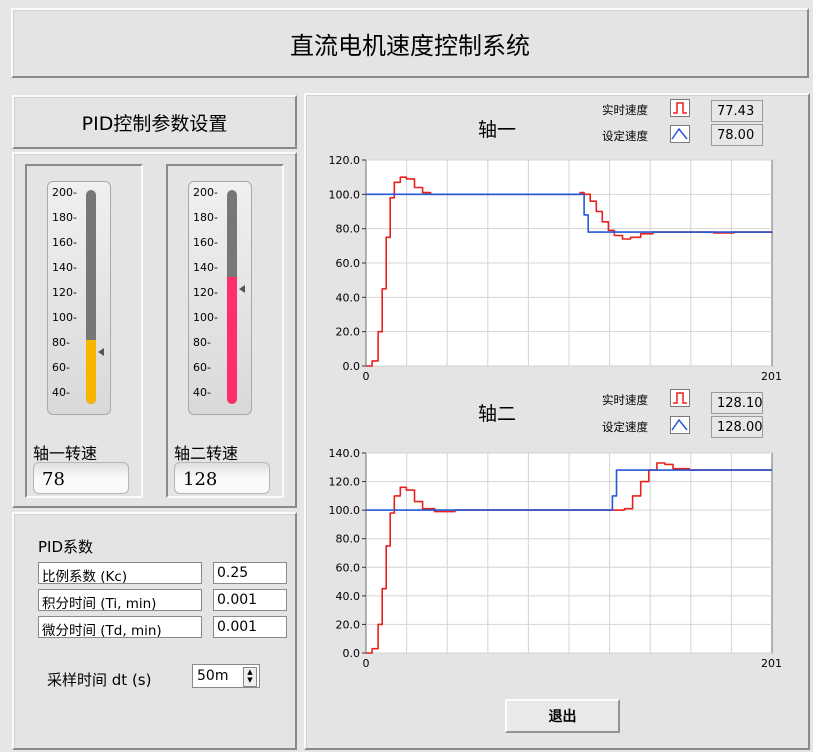 The height and width of the screenshot is (752, 813). I want to click on exit-button: 退出, so click(562, 716).